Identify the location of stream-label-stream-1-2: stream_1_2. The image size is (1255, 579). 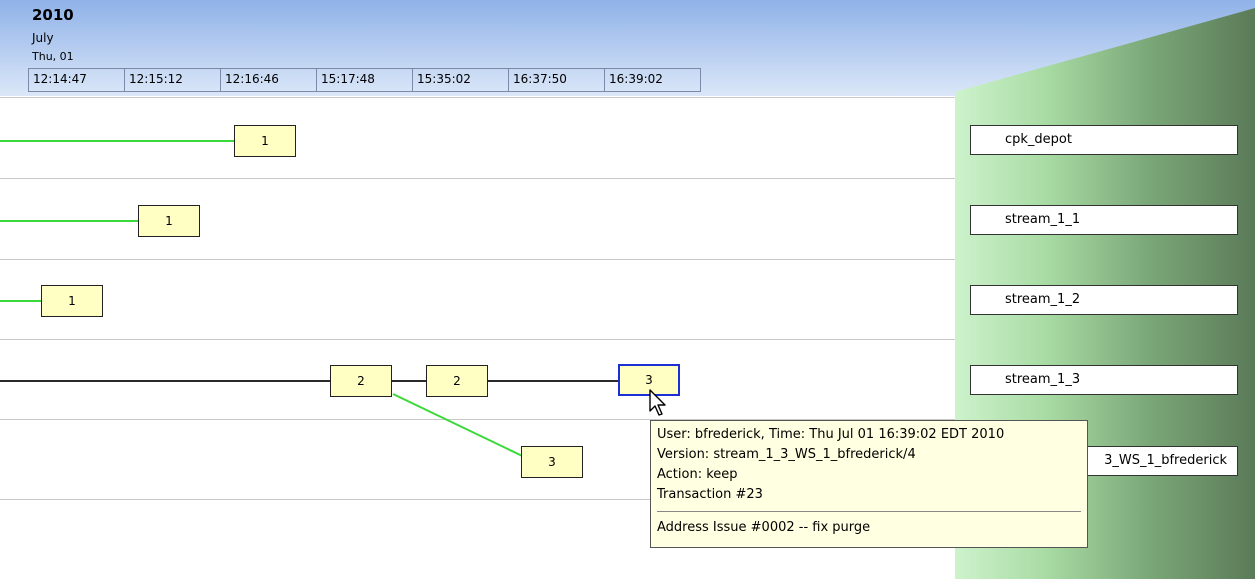
(1104, 300).